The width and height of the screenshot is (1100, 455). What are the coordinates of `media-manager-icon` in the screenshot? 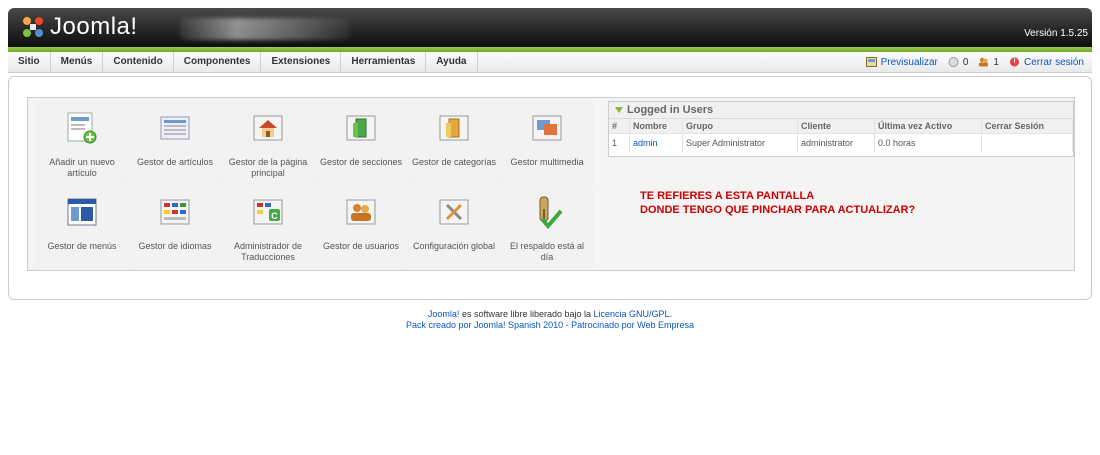 It's located at (547, 128).